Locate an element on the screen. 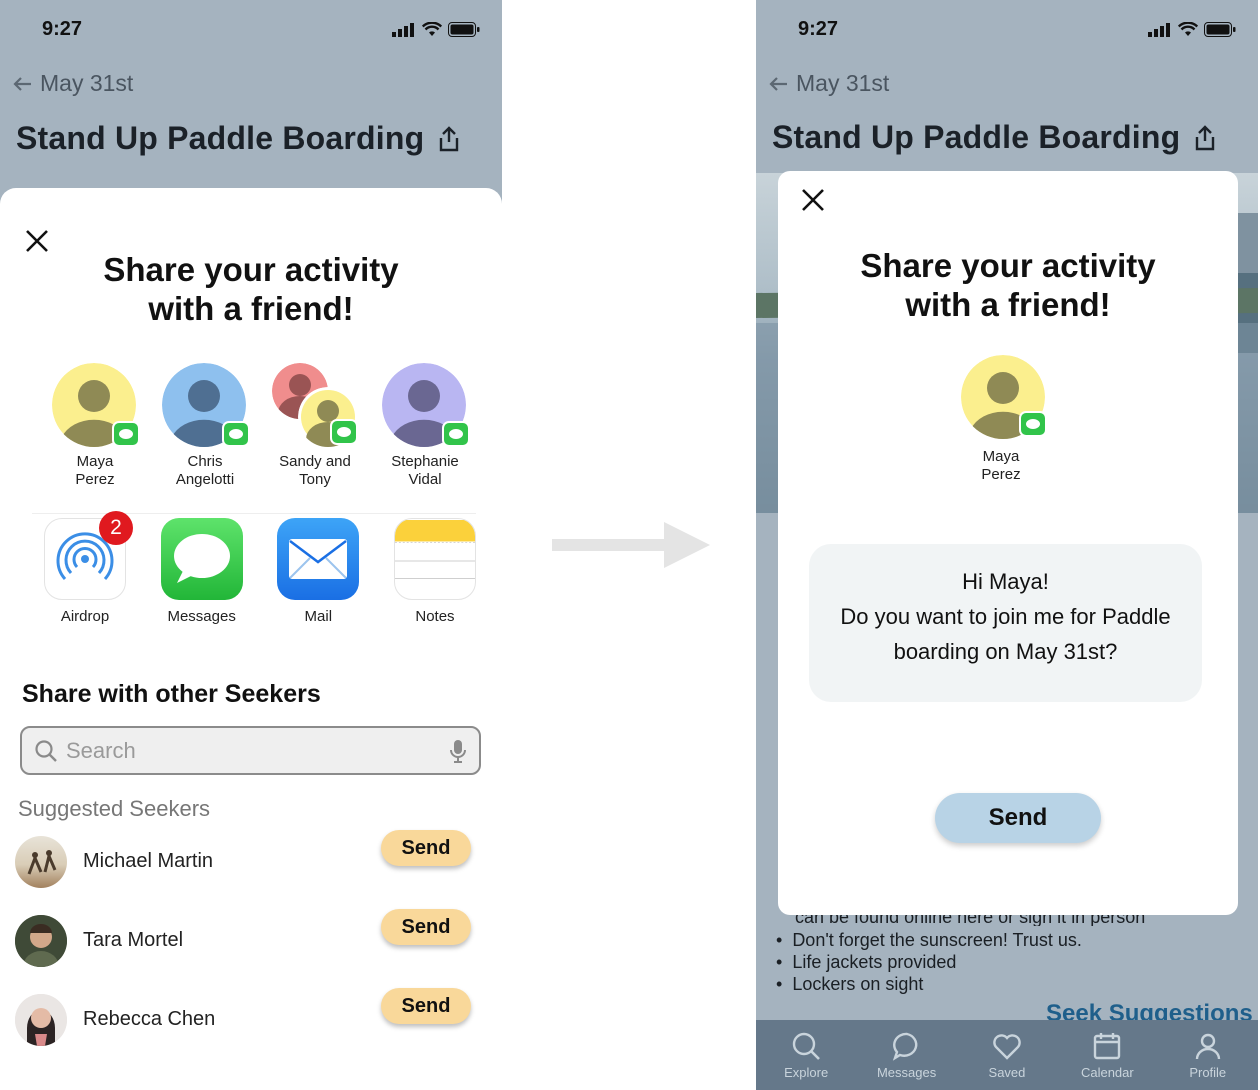 The width and height of the screenshot is (1260, 1090). app-label: Messages is located at coordinates (201, 616).